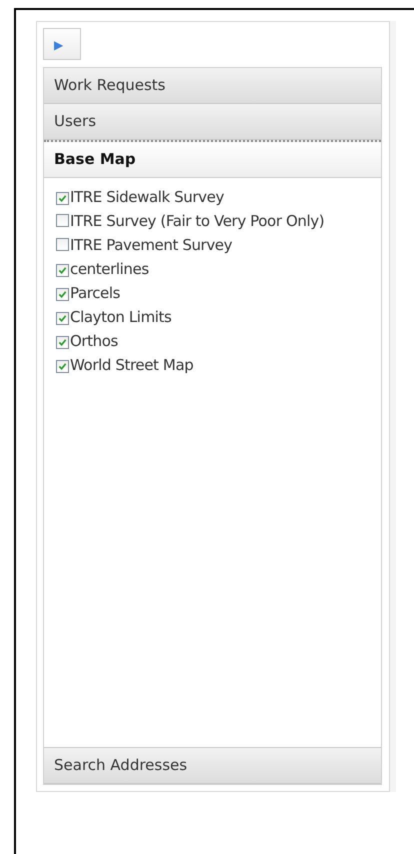 The height and width of the screenshot is (854, 414). What do you see at coordinates (95, 293) in the screenshot?
I see `layer-label: Parcels` at bounding box center [95, 293].